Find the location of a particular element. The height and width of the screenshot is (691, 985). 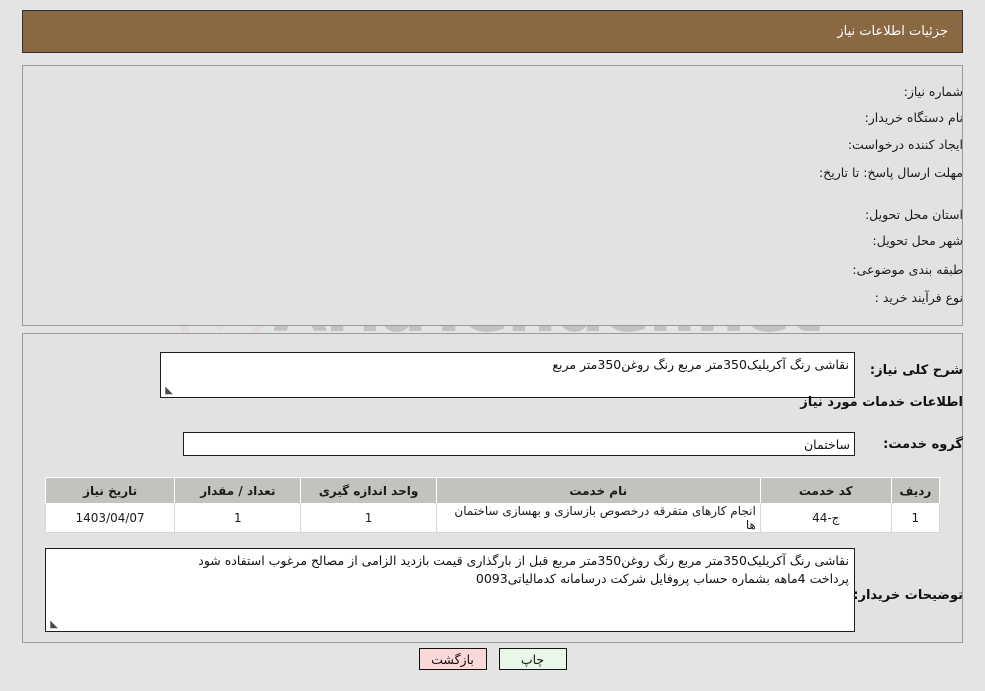

col-header-need-date: تاریخ نیاز is located at coordinates (110, 490).